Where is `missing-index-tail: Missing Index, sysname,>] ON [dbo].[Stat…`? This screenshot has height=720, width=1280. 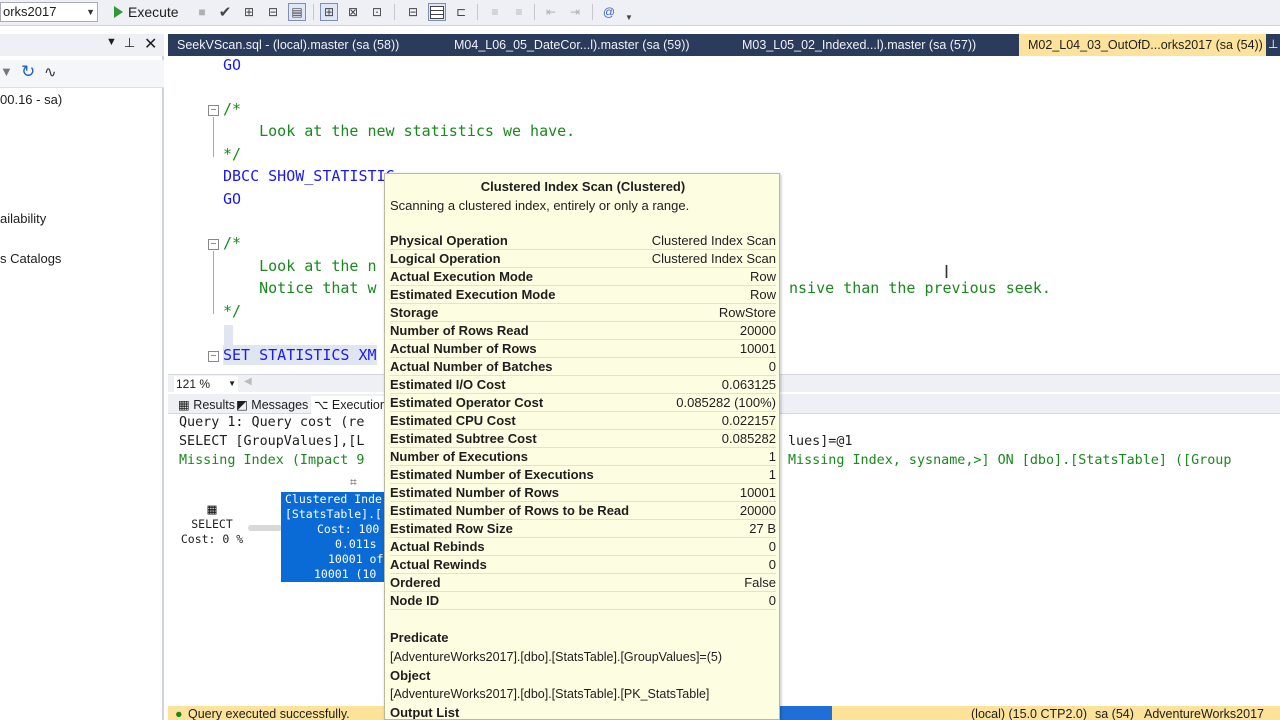 missing-index-tail: Missing Index, sysname,>] ON [dbo].[Stat… is located at coordinates (1009, 460).